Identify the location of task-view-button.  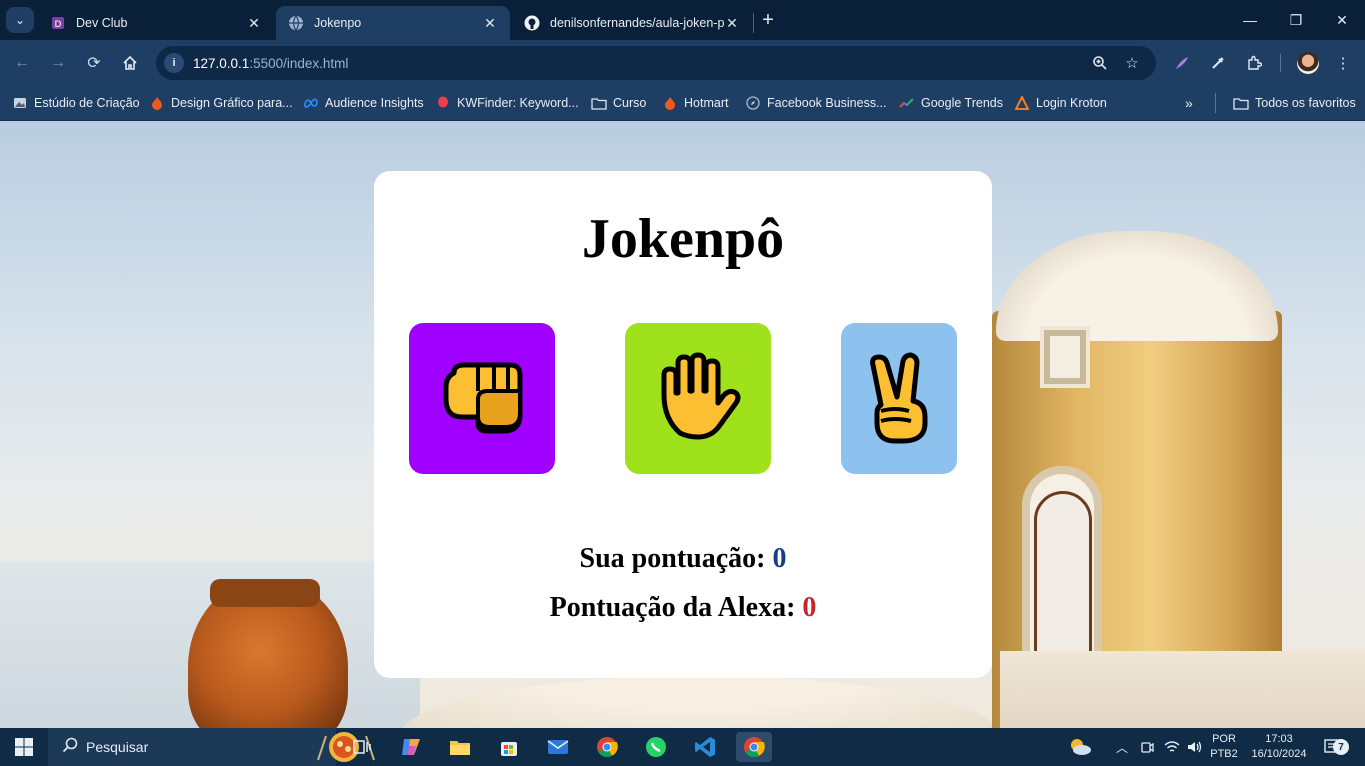
(362, 747).